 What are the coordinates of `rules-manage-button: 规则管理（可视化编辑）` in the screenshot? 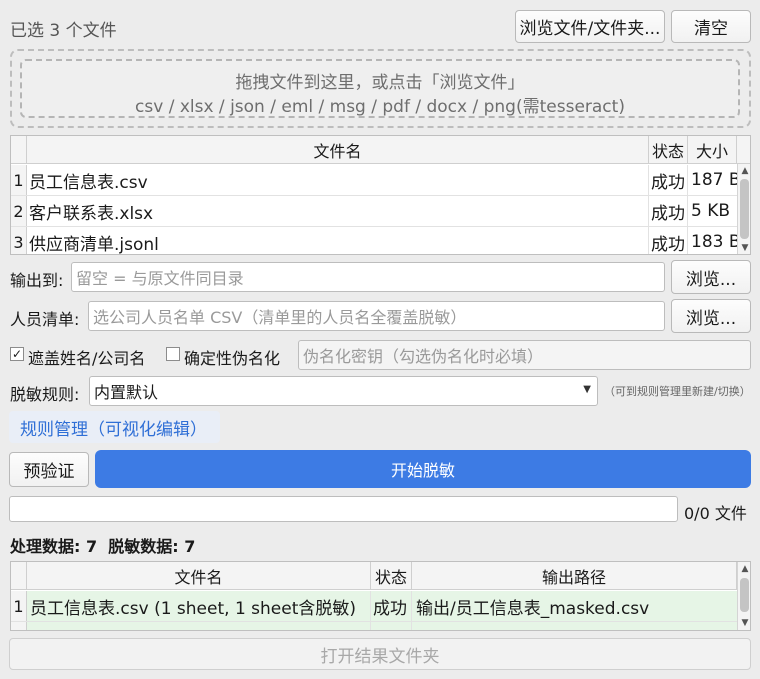 It's located at (114, 427).